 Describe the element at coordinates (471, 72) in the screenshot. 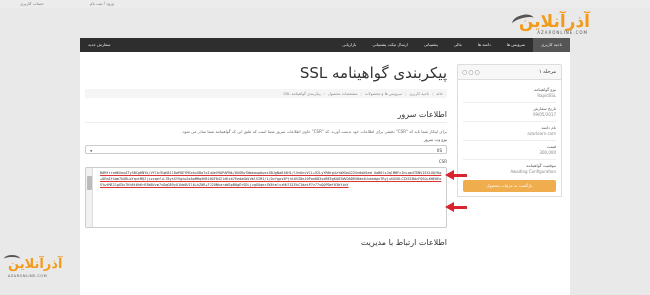

I see `step-dots-icon: ○○○` at that location.